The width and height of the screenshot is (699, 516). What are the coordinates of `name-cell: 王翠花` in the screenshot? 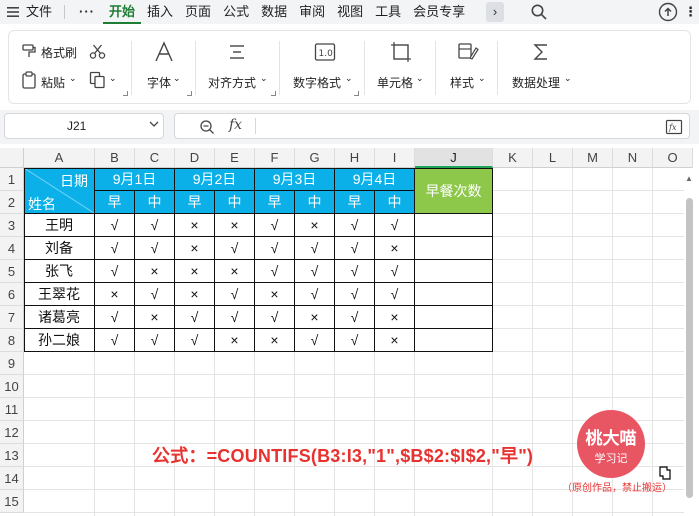 It's located at (59, 294).